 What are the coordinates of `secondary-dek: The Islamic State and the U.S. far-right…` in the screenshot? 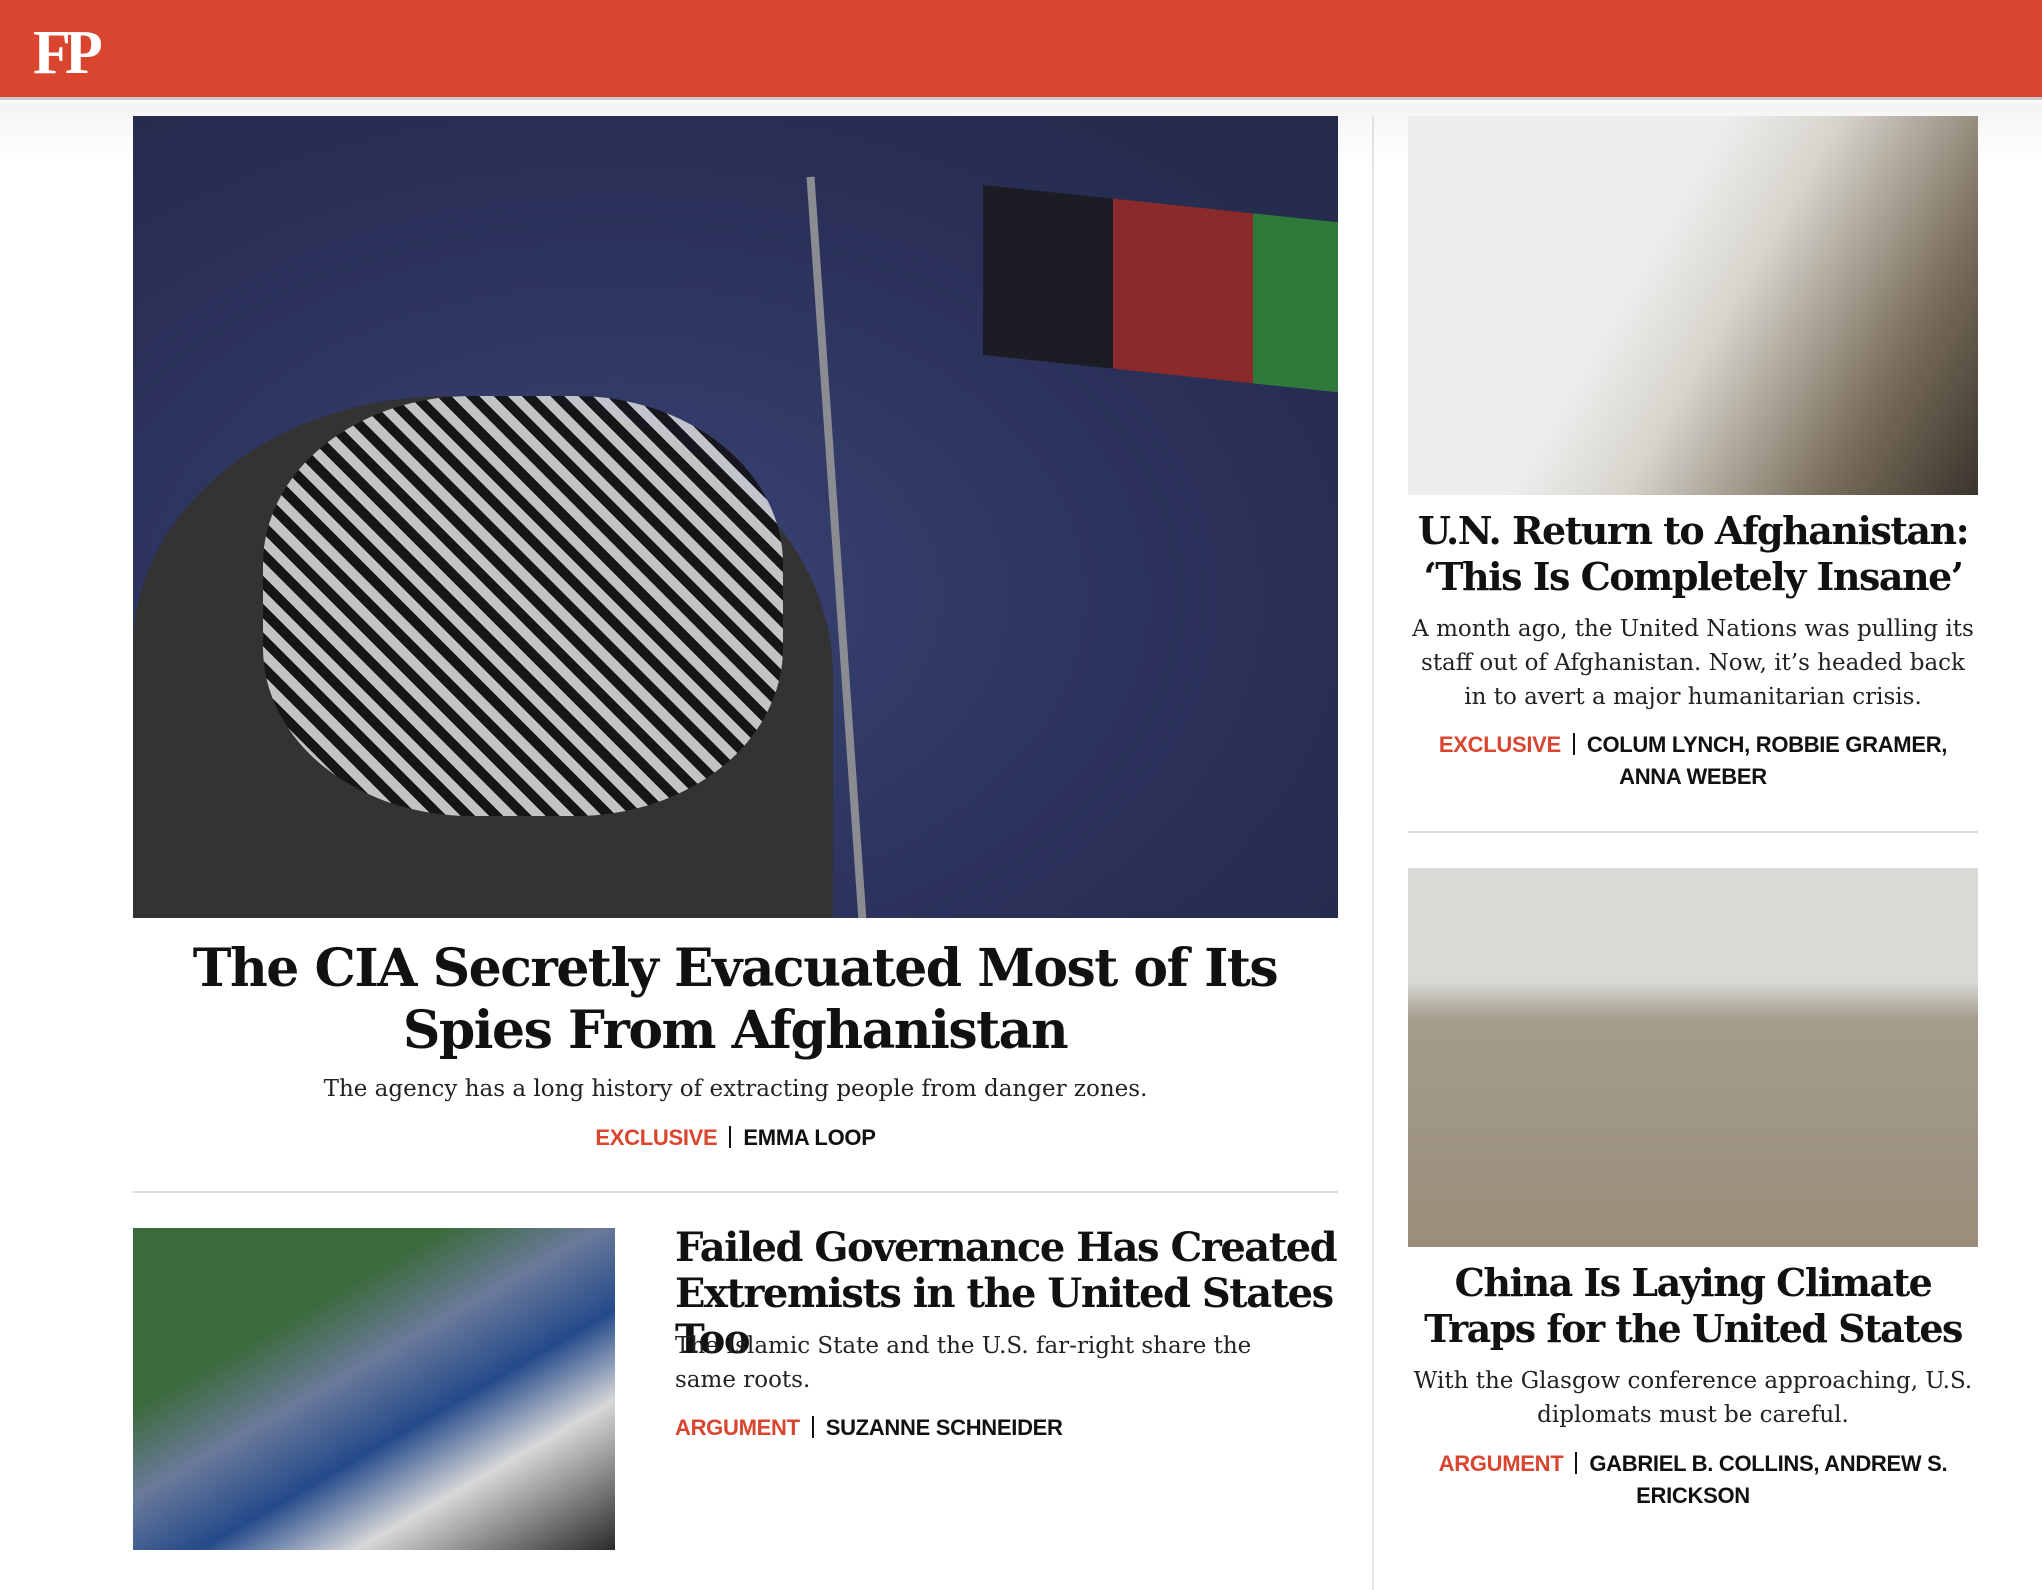 It's located at (963, 1363).